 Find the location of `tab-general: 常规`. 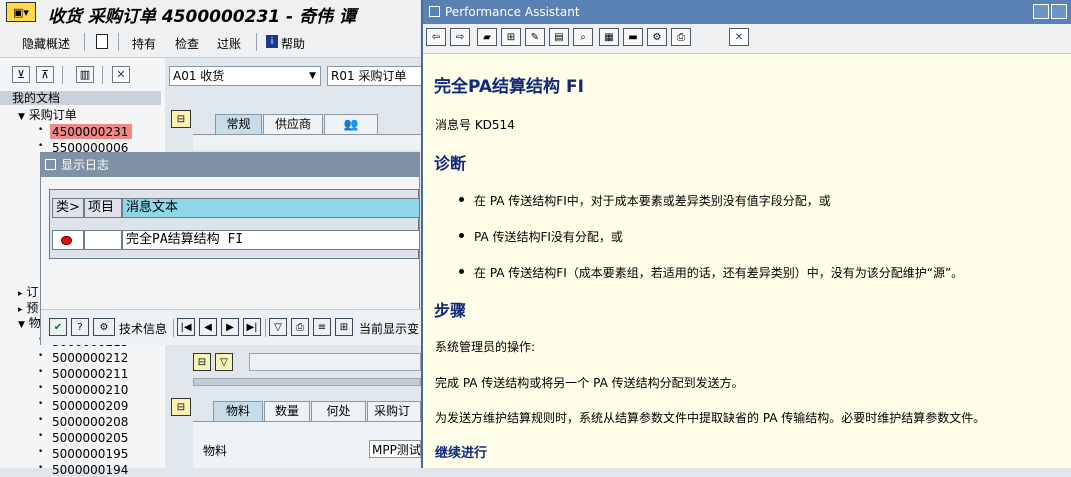

tab-general: 常规 is located at coordinates (238, 124).